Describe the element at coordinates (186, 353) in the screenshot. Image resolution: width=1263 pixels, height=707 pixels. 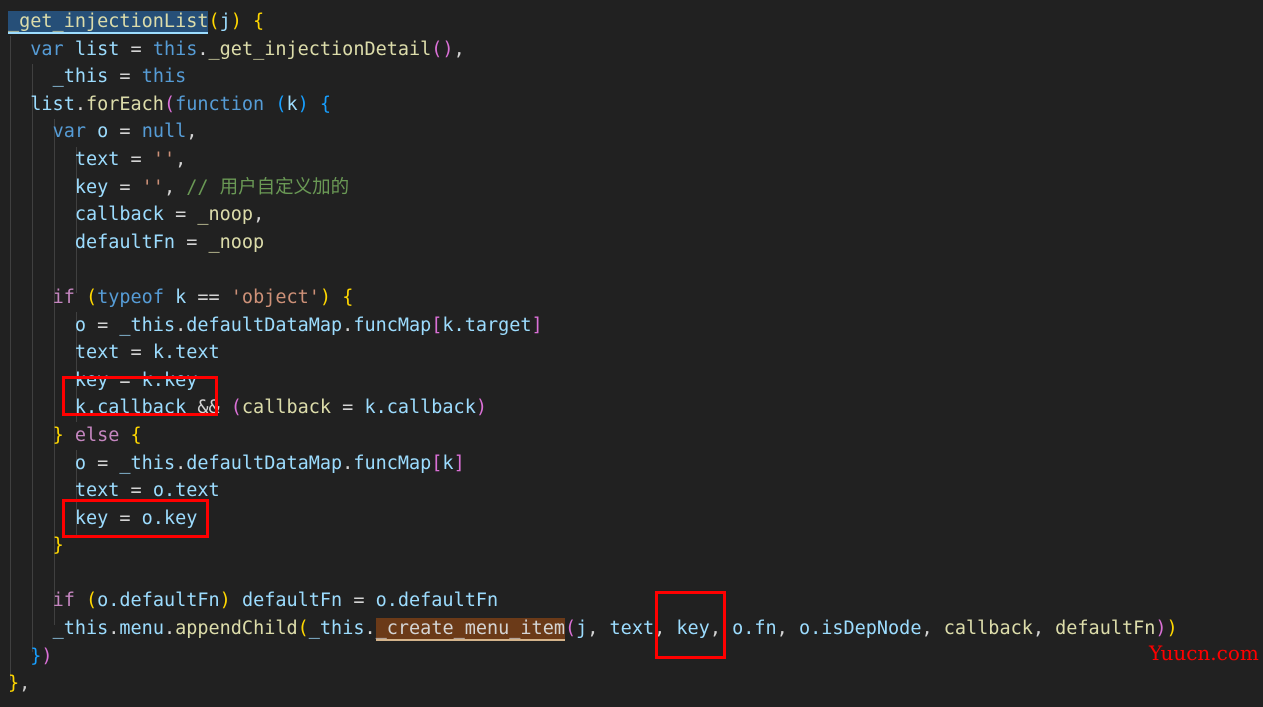
I see `value-k-text: k.text` at that location.